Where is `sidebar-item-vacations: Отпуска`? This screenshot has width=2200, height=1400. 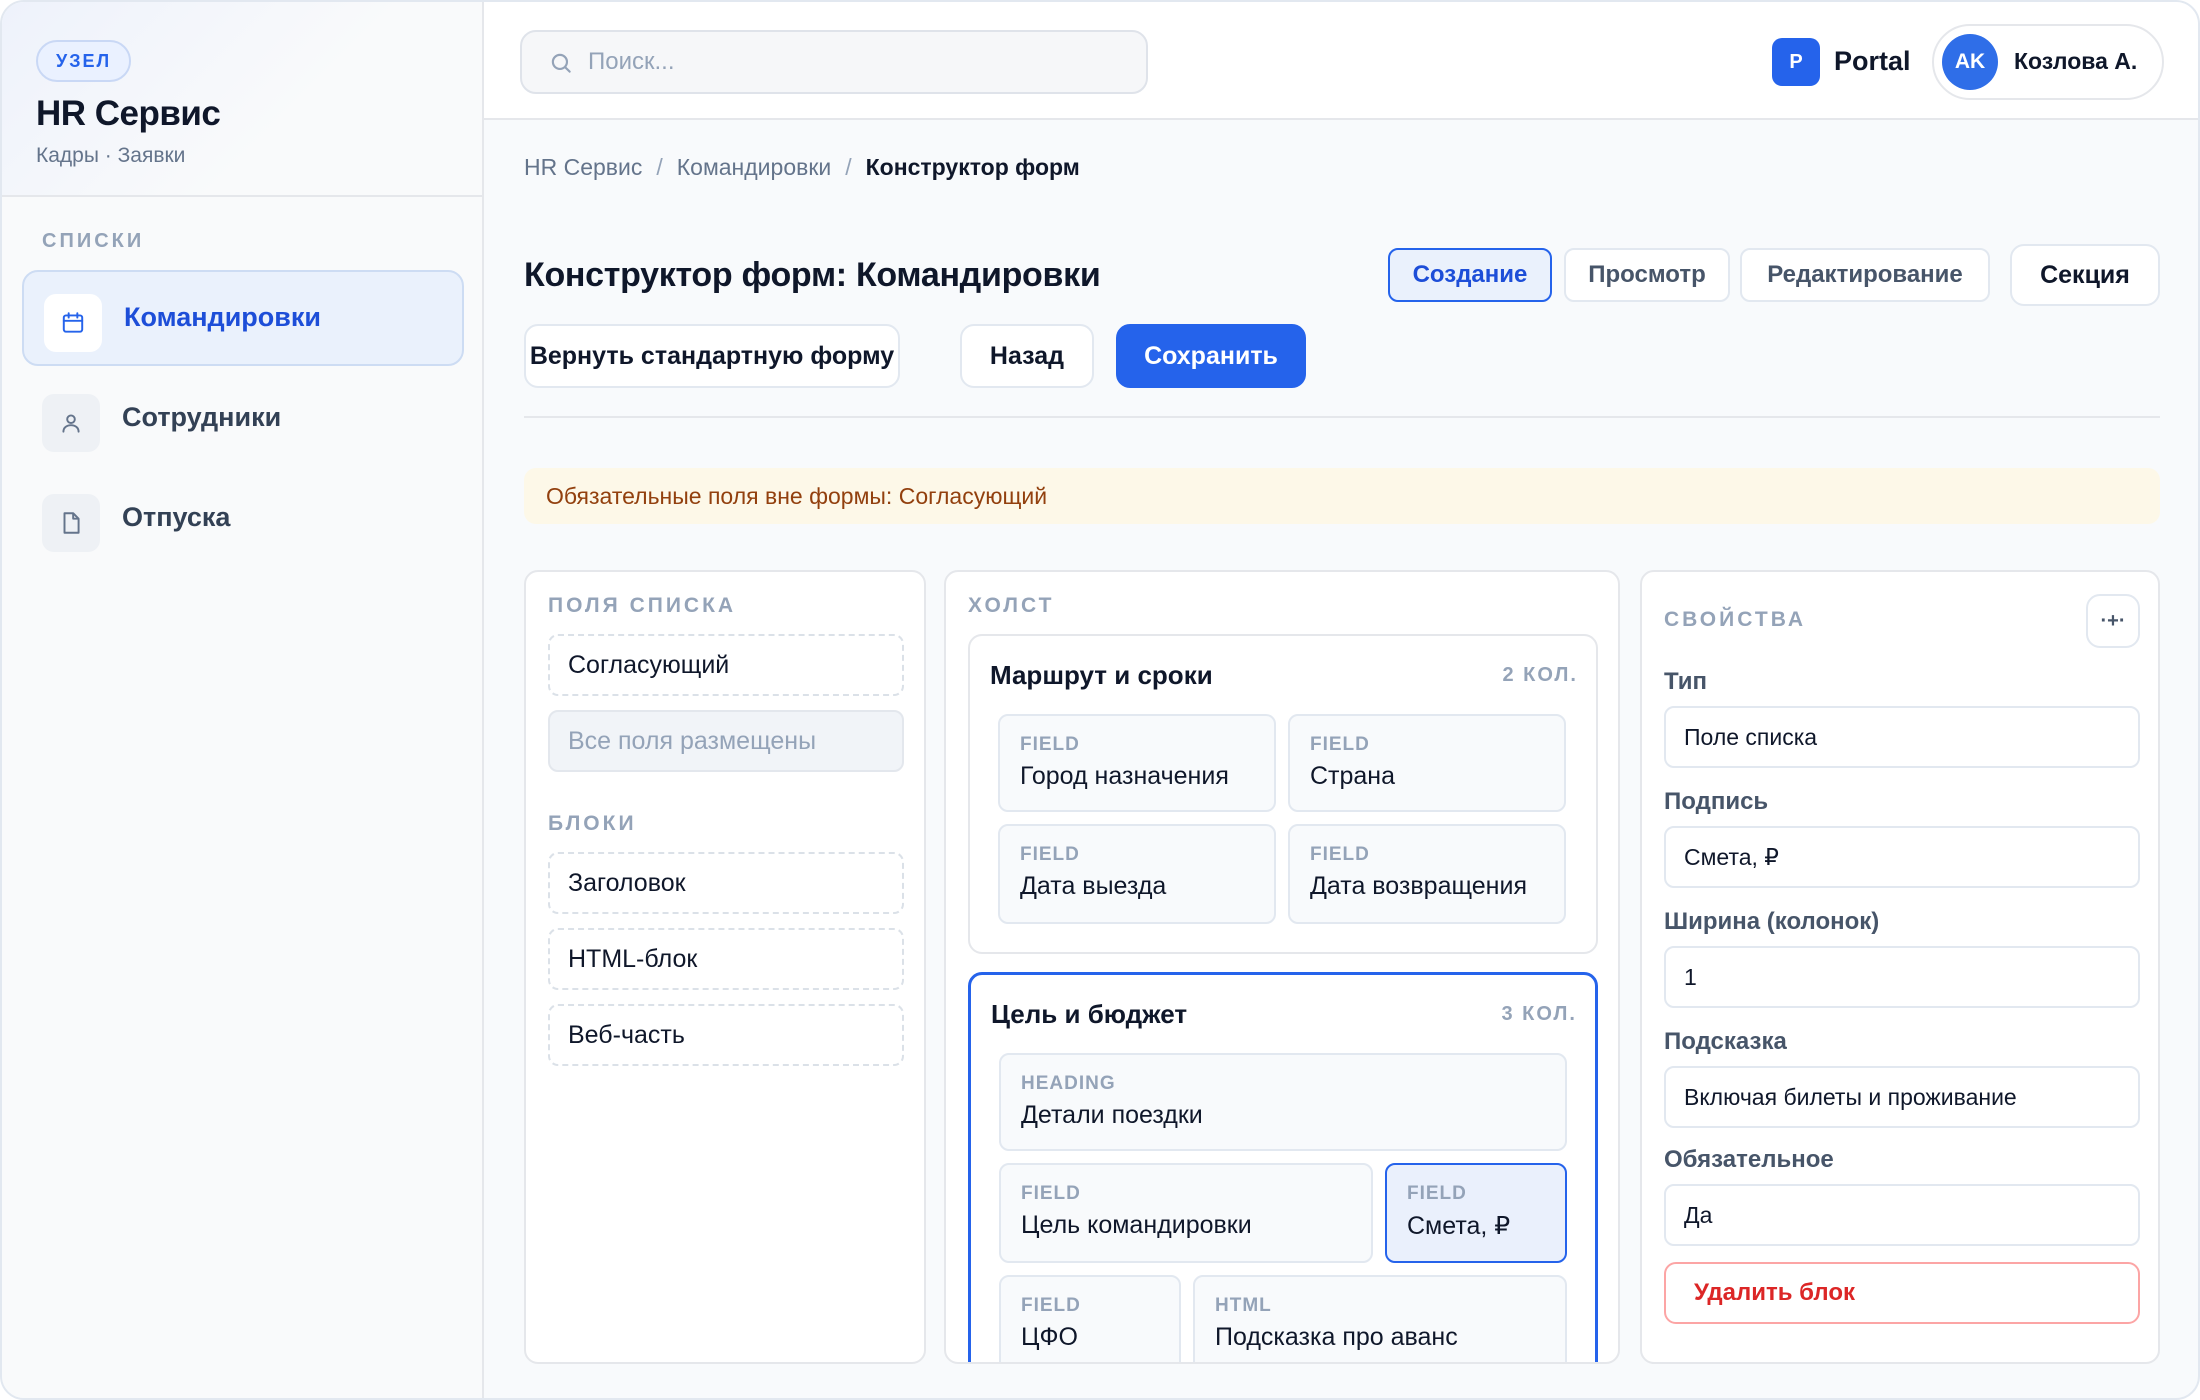 sidebar-item-vacations: Отпуска is located at coordinates (243, 520).